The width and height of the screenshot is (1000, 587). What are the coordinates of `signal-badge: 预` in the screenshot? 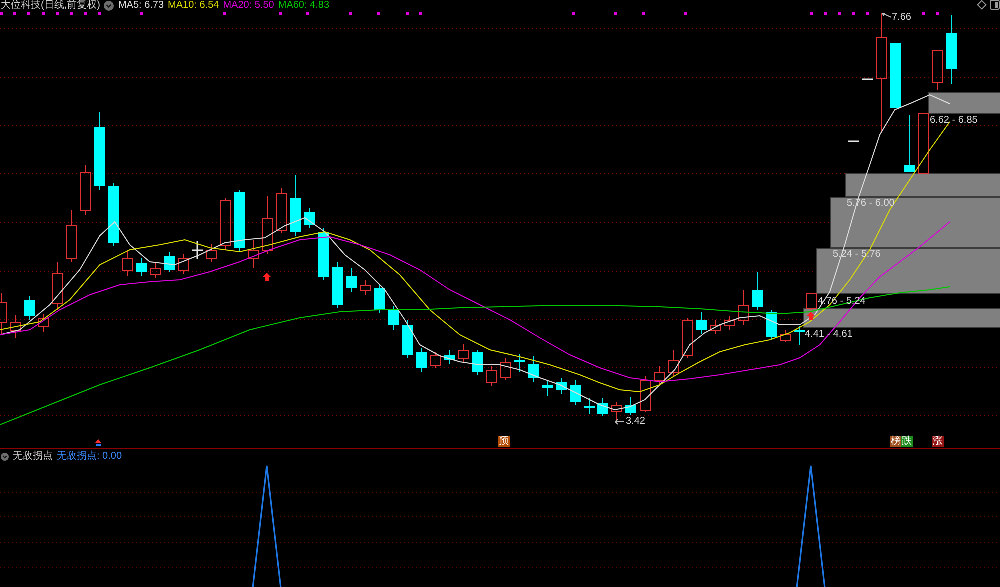 It's located at (504, 441).